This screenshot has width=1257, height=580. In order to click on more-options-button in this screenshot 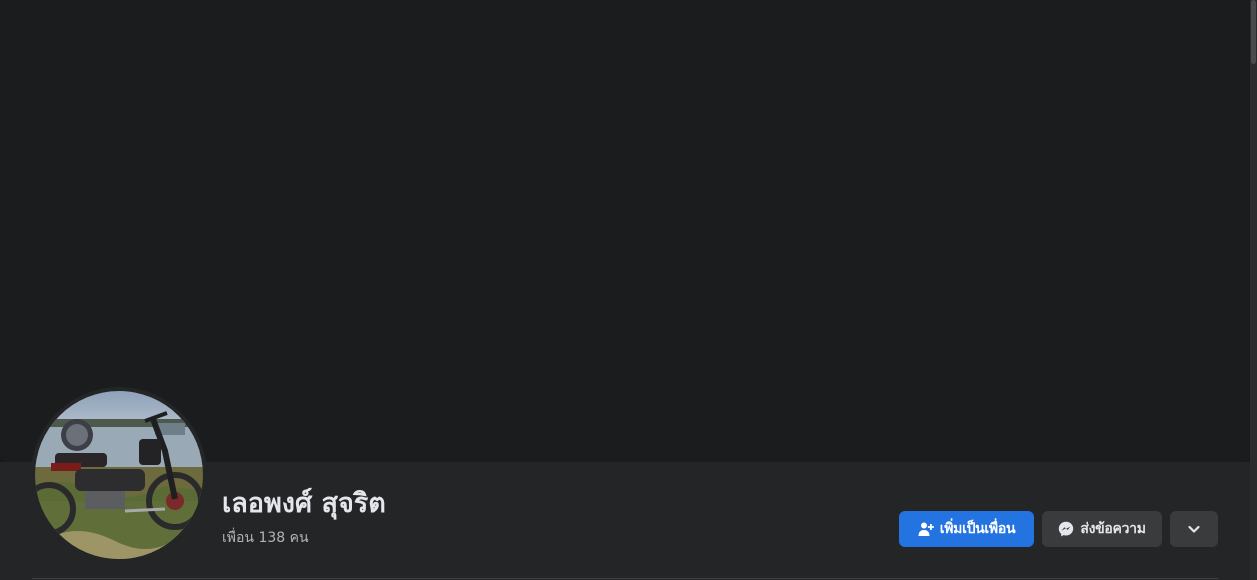, I will do `click(1194, 529)`.